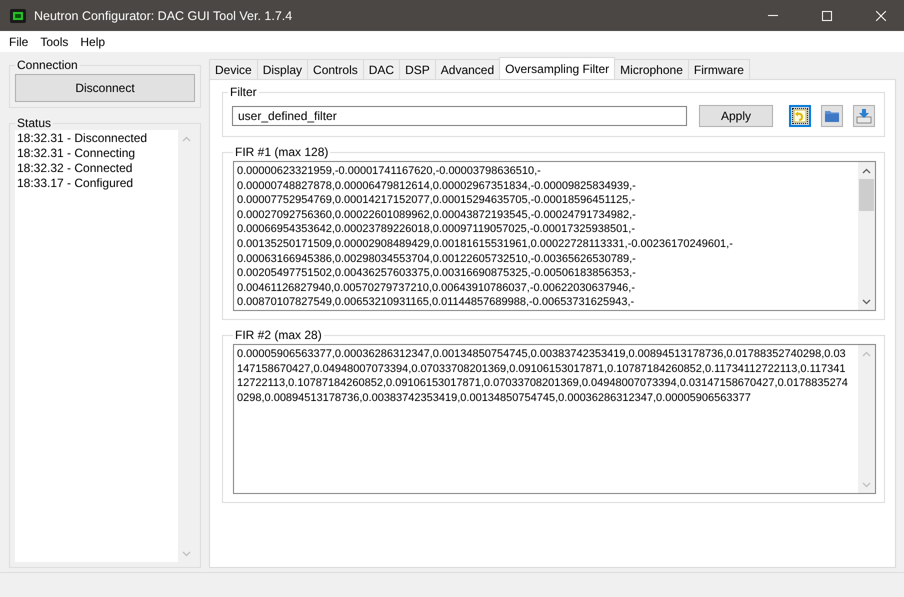 This screenshot has width=904, height=597. Describe the element at coordinates (866, 236) in the screenshot. I see `scrollbar` at that location.